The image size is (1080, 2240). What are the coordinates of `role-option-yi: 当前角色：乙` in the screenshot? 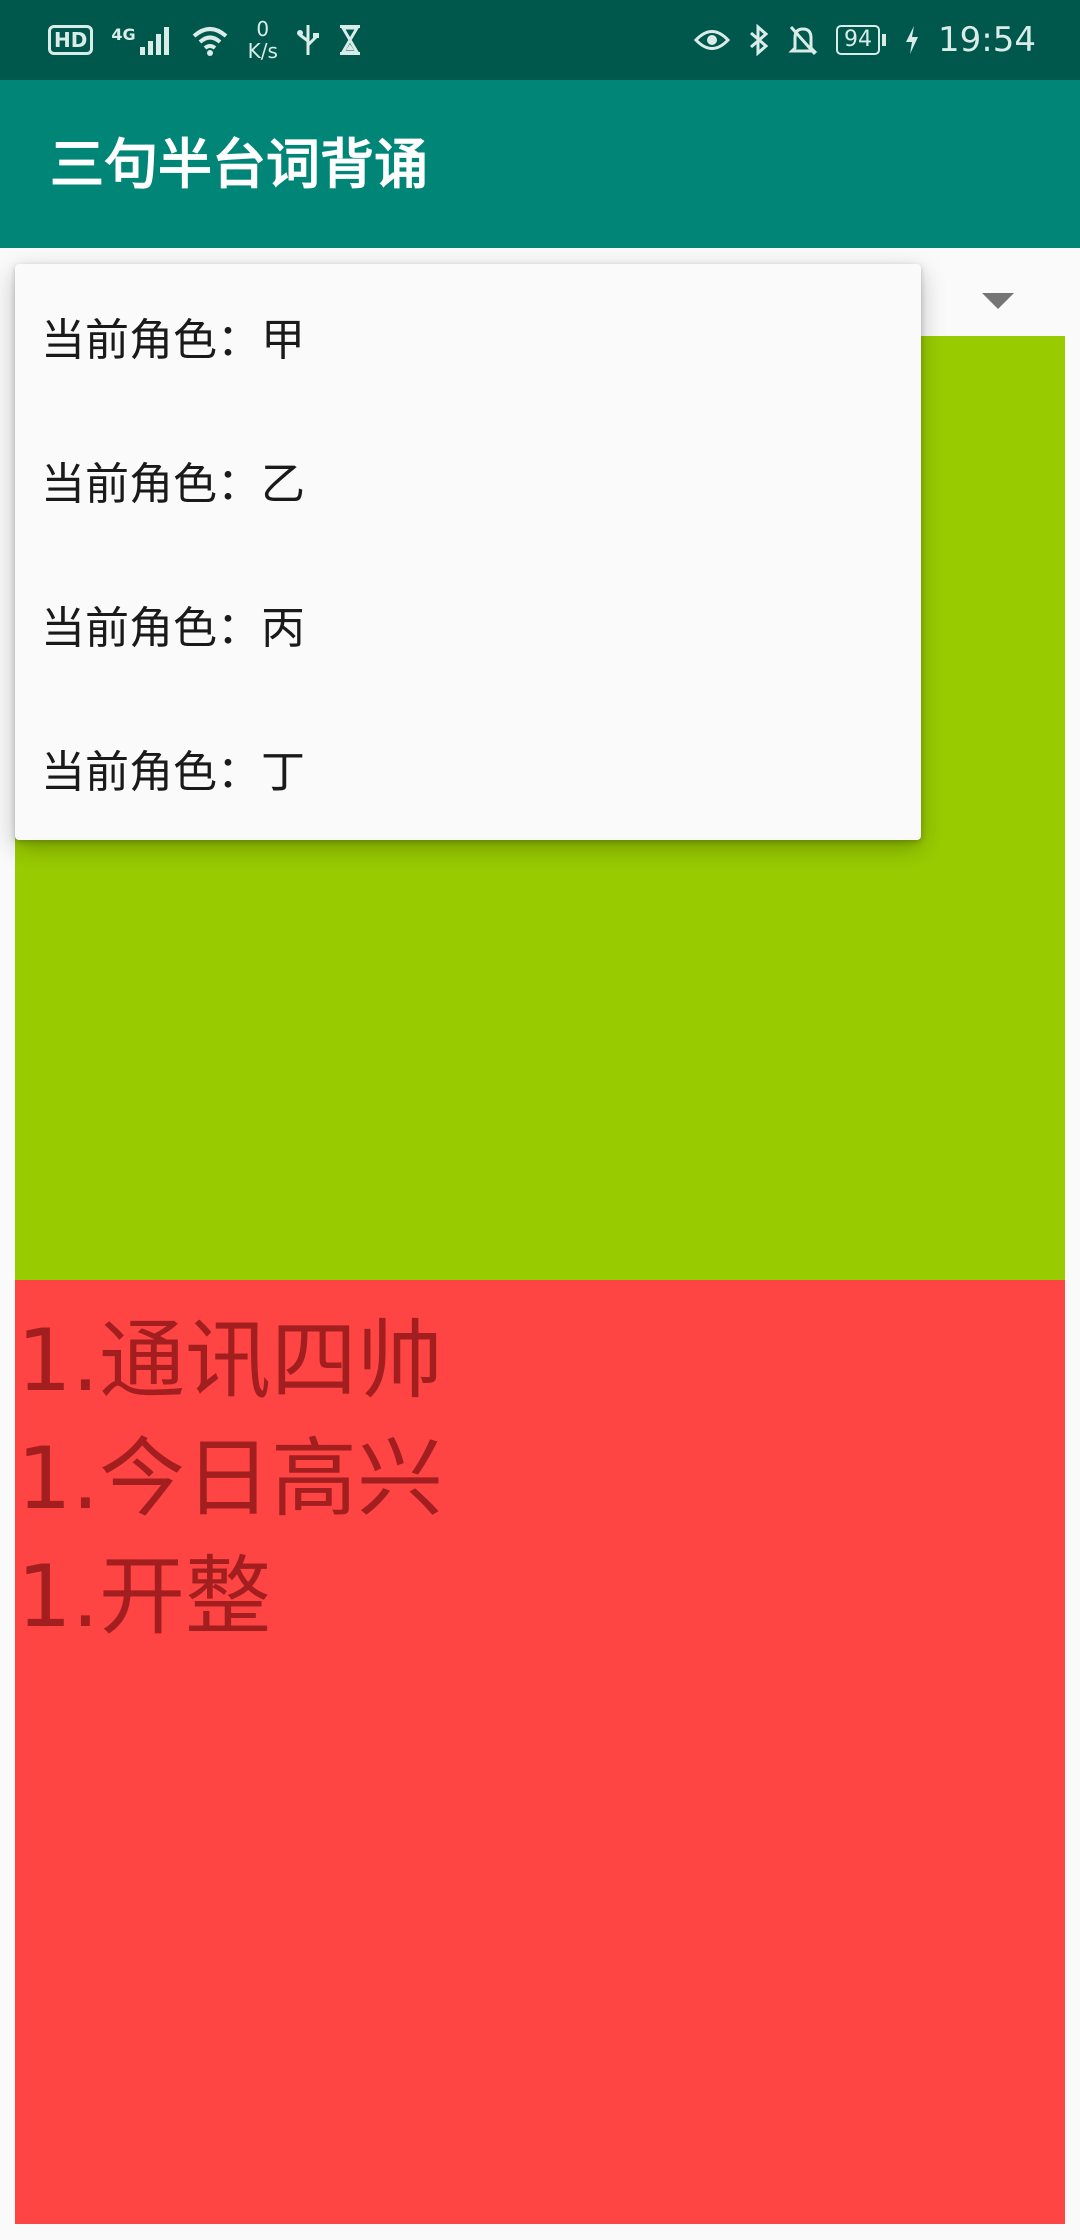 It's located at (468, 480).